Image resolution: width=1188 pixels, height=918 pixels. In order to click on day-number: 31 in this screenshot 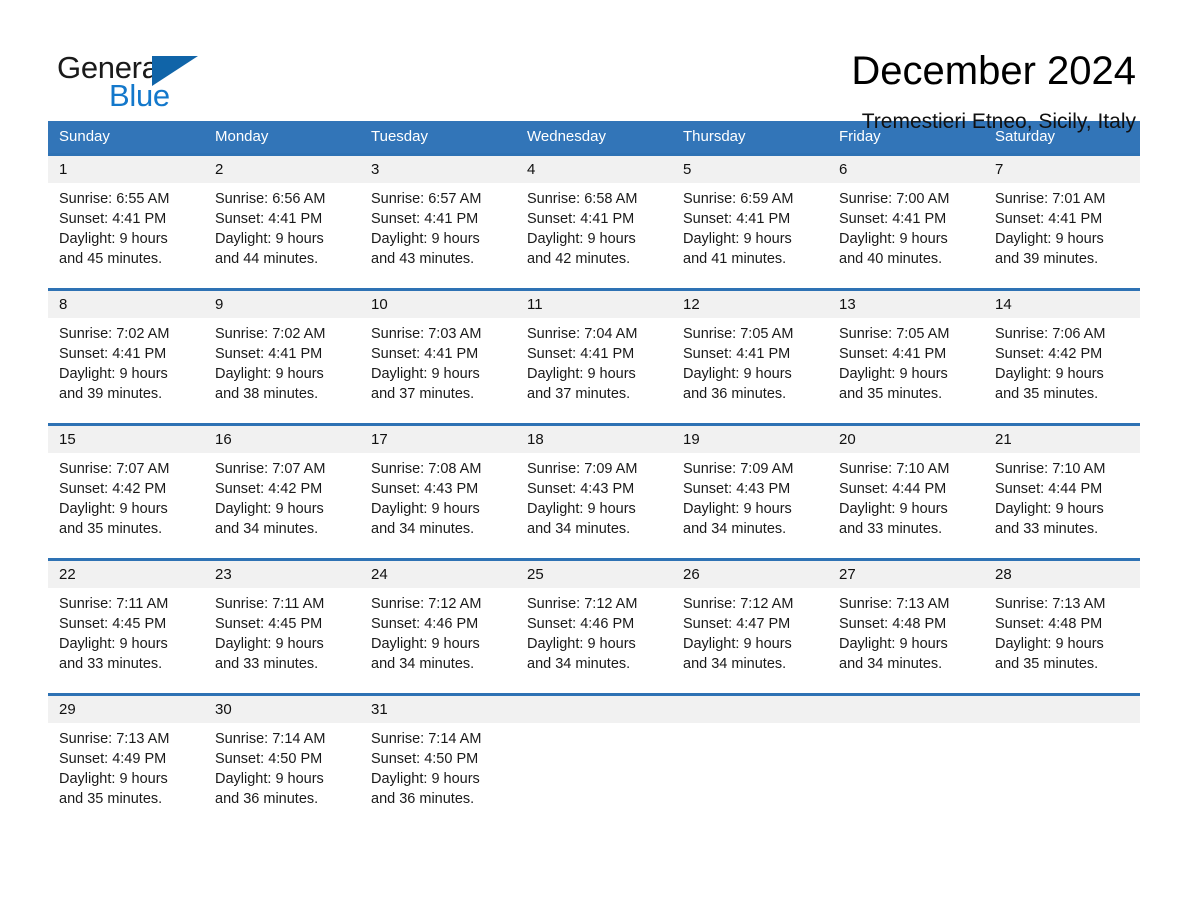, I will do `click(438, 709)`.